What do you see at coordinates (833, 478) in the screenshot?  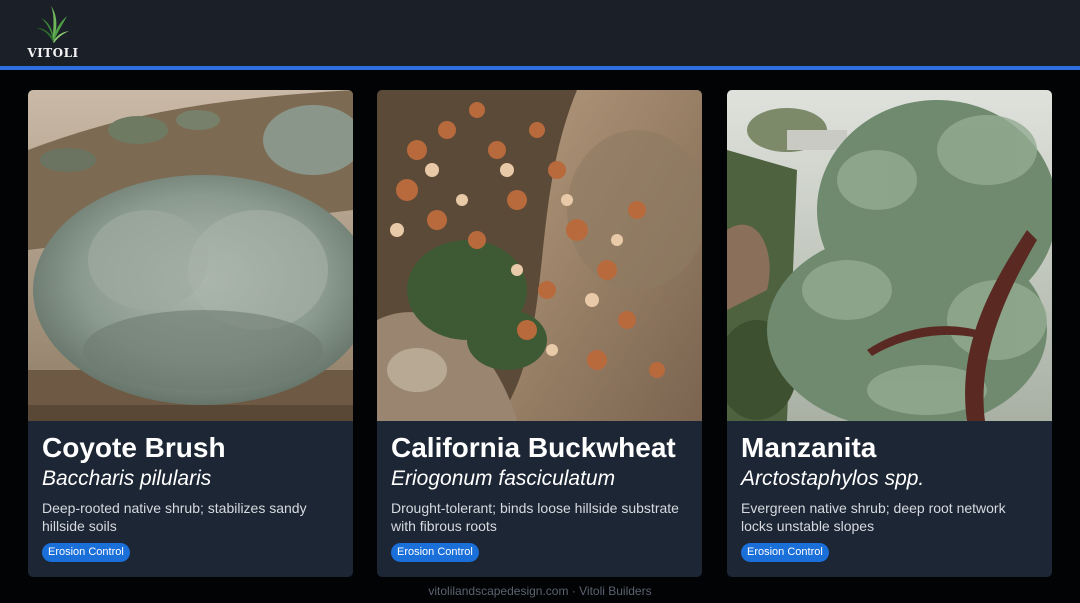 I see `card-scientific-name: Arctostaphylos spp.` at bounding box center [833, 478].